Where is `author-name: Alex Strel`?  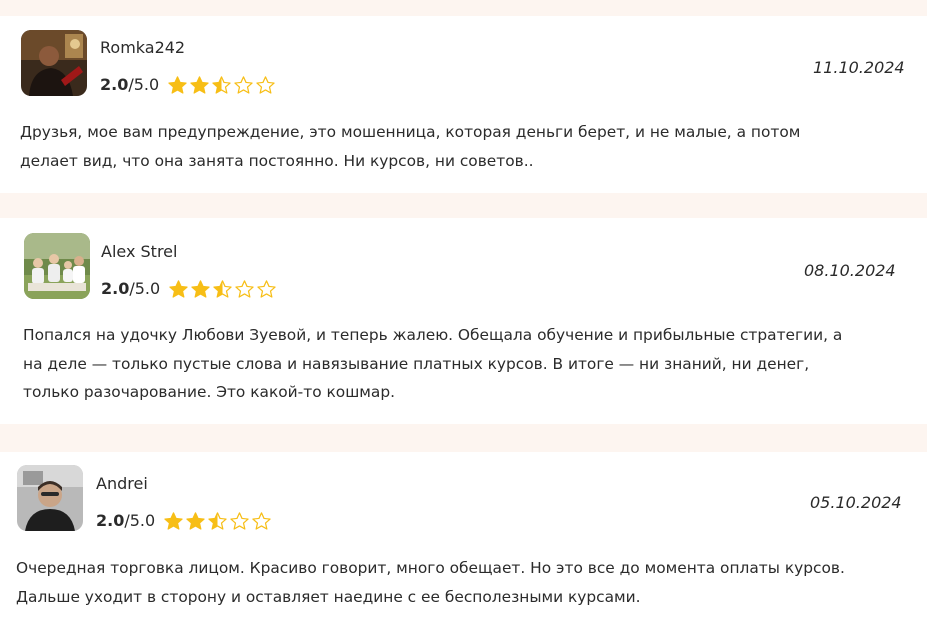
author-name: Alex Strel is located at coordinates (139, 252).